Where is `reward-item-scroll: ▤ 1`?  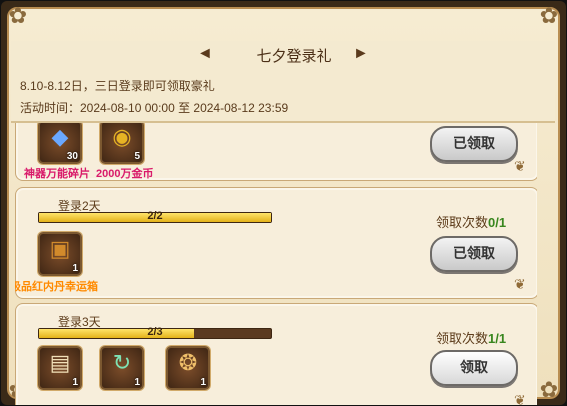
reward-item-scroll: ▤ 1 is located at coordinates (60, 368).